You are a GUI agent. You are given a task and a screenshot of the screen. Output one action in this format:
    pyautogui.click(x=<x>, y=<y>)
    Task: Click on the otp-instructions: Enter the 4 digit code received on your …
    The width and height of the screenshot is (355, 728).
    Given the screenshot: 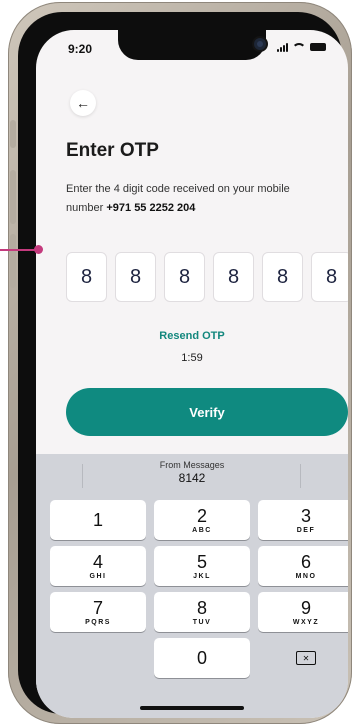 What is the action you would take?
    pyautogui.click(x=196, y=199)
    